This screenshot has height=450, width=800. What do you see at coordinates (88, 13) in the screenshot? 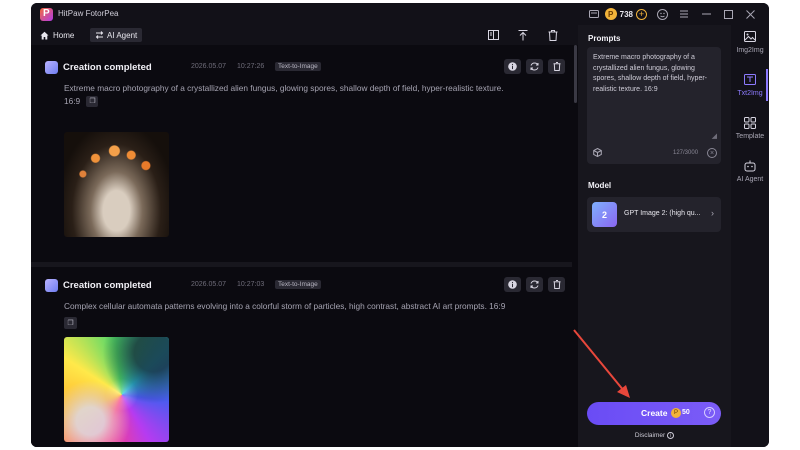
I see `app-title: HitPaw FotorPea` at bounding box center [88, 13].